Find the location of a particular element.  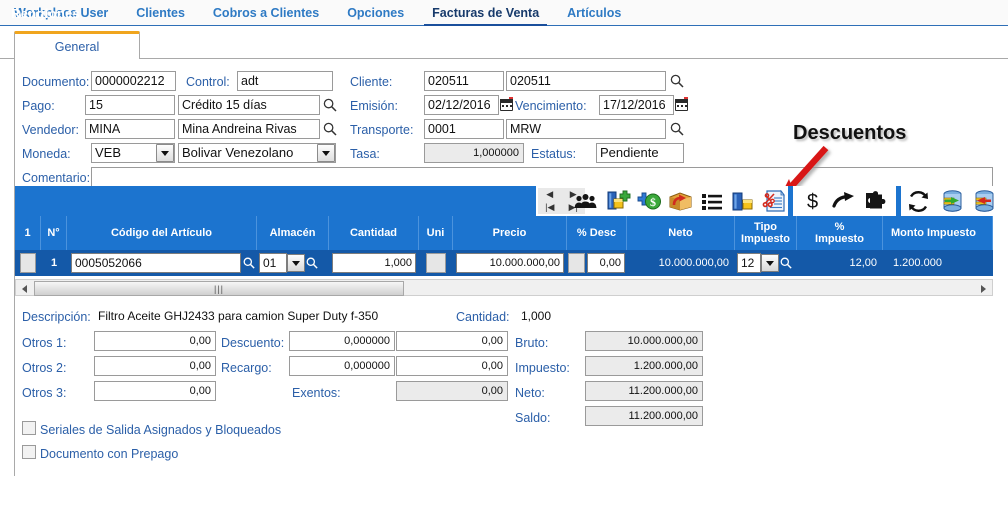

impuesto-label: Impuesto: is located at coordinates (542, 368).